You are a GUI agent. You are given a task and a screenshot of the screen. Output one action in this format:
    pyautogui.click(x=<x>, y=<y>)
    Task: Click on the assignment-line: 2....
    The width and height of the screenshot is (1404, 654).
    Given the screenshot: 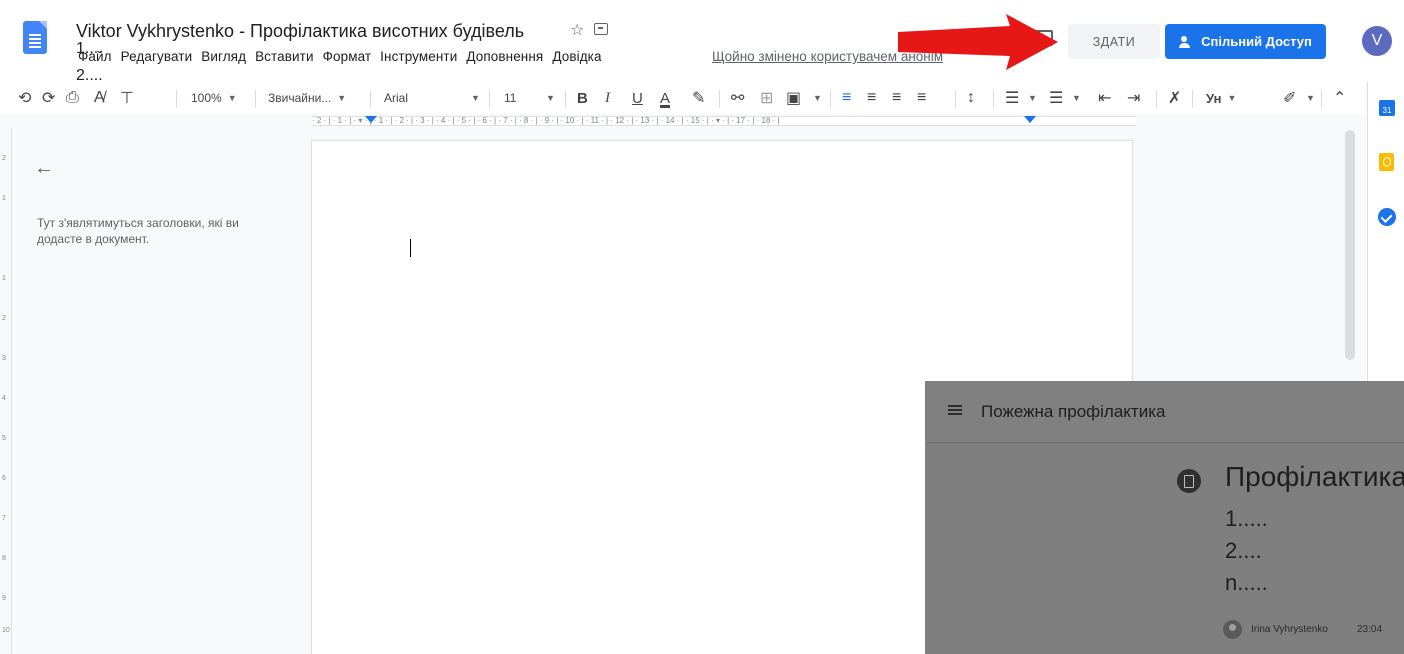 What is the action you would take?
    pyautogui.click(x=1243, y=550)
    